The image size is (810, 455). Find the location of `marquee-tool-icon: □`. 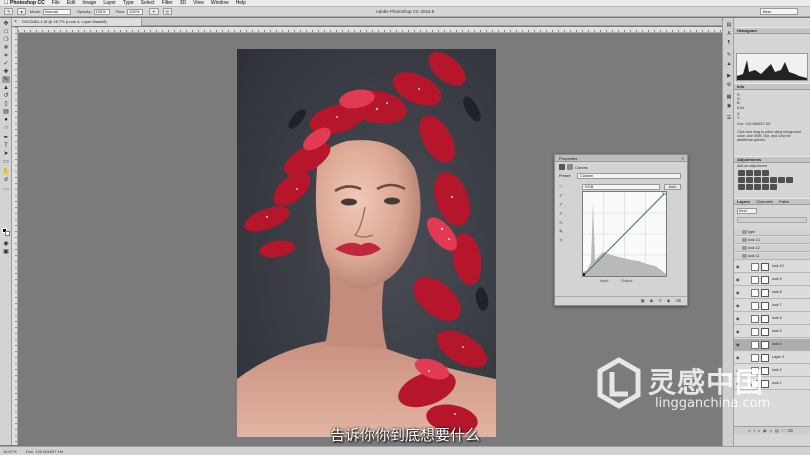

marquee-tool-icon: □ is located at coordinates (6, 31).